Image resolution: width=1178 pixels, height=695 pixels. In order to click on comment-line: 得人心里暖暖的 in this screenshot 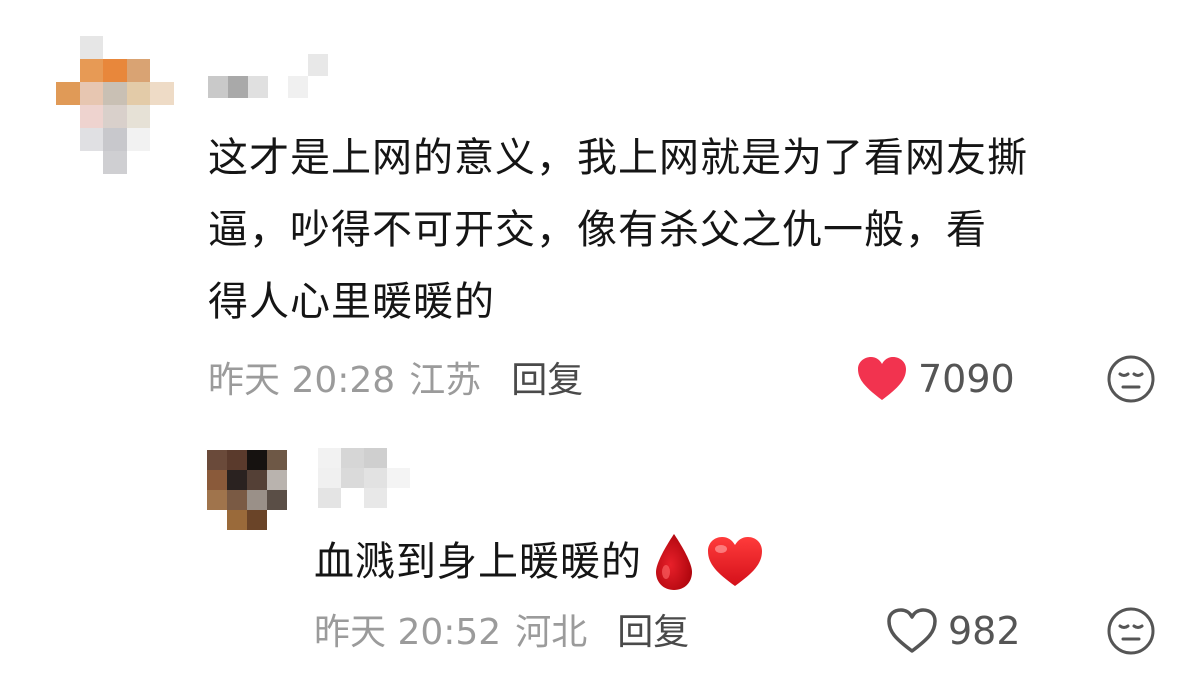, I will do `click(351, 302)`.